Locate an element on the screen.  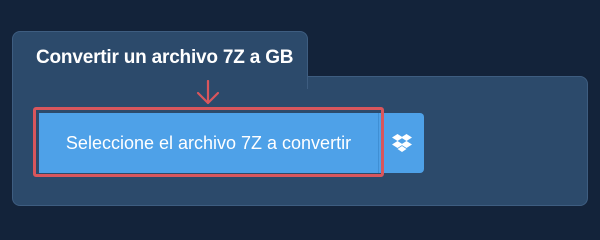
tab-title: Convertir un archivo 7Z a GB is located at coordinates (165, 57).